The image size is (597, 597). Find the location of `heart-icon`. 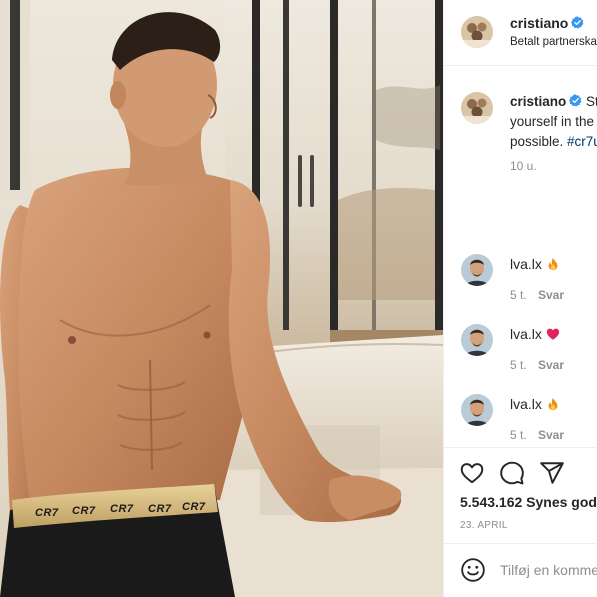

heart-icon is located at coordinates (472, 473).